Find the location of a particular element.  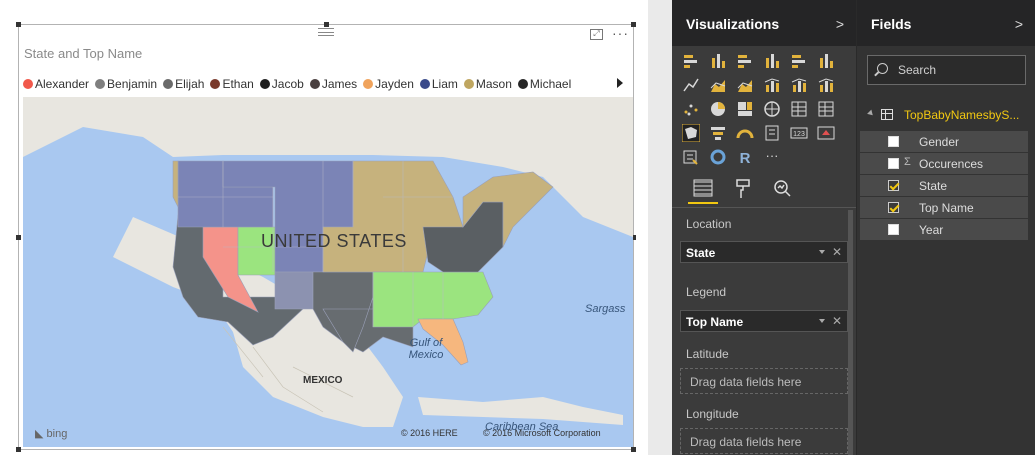

field-label: State is located at coordinates (933, 186).